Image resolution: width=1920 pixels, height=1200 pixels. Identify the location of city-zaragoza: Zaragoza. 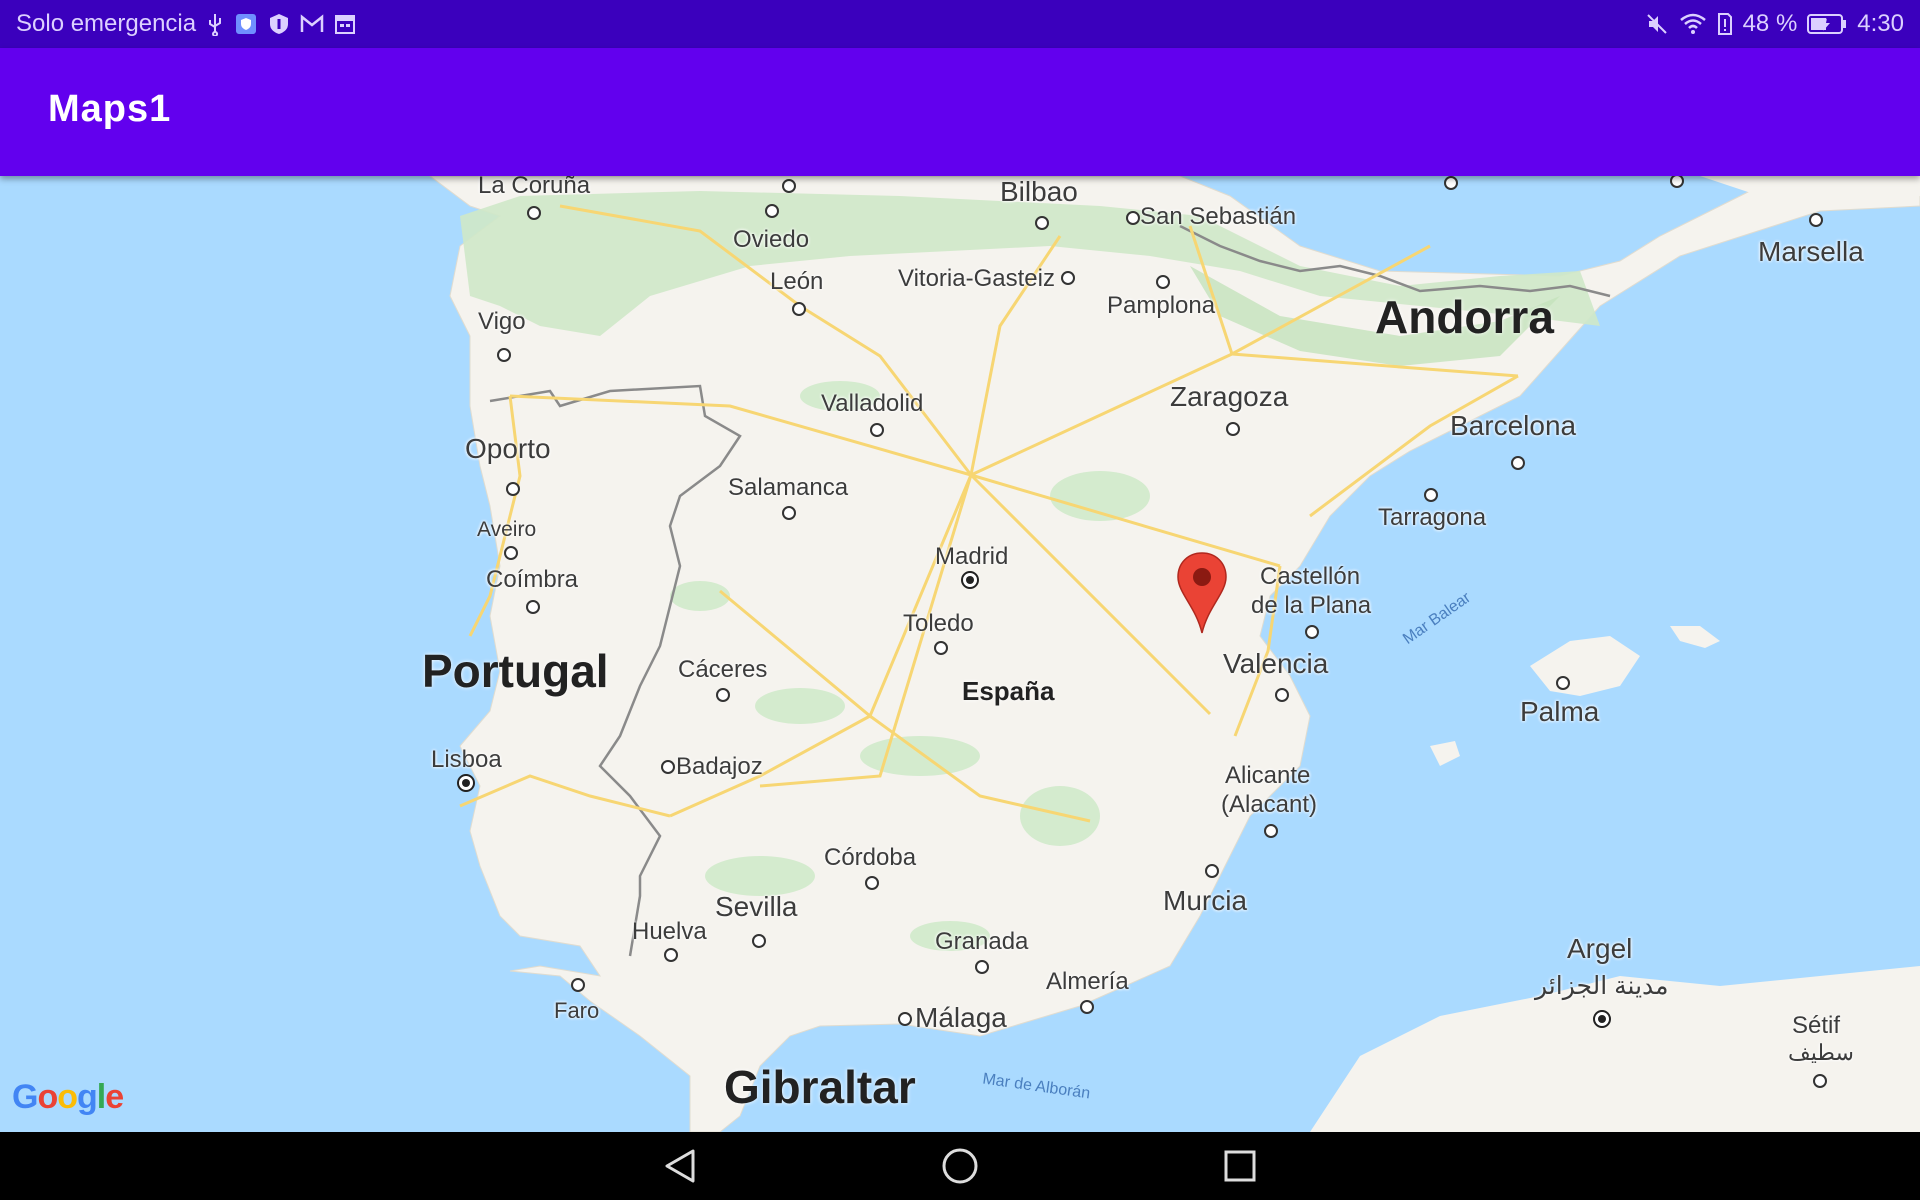
(1229, 396).